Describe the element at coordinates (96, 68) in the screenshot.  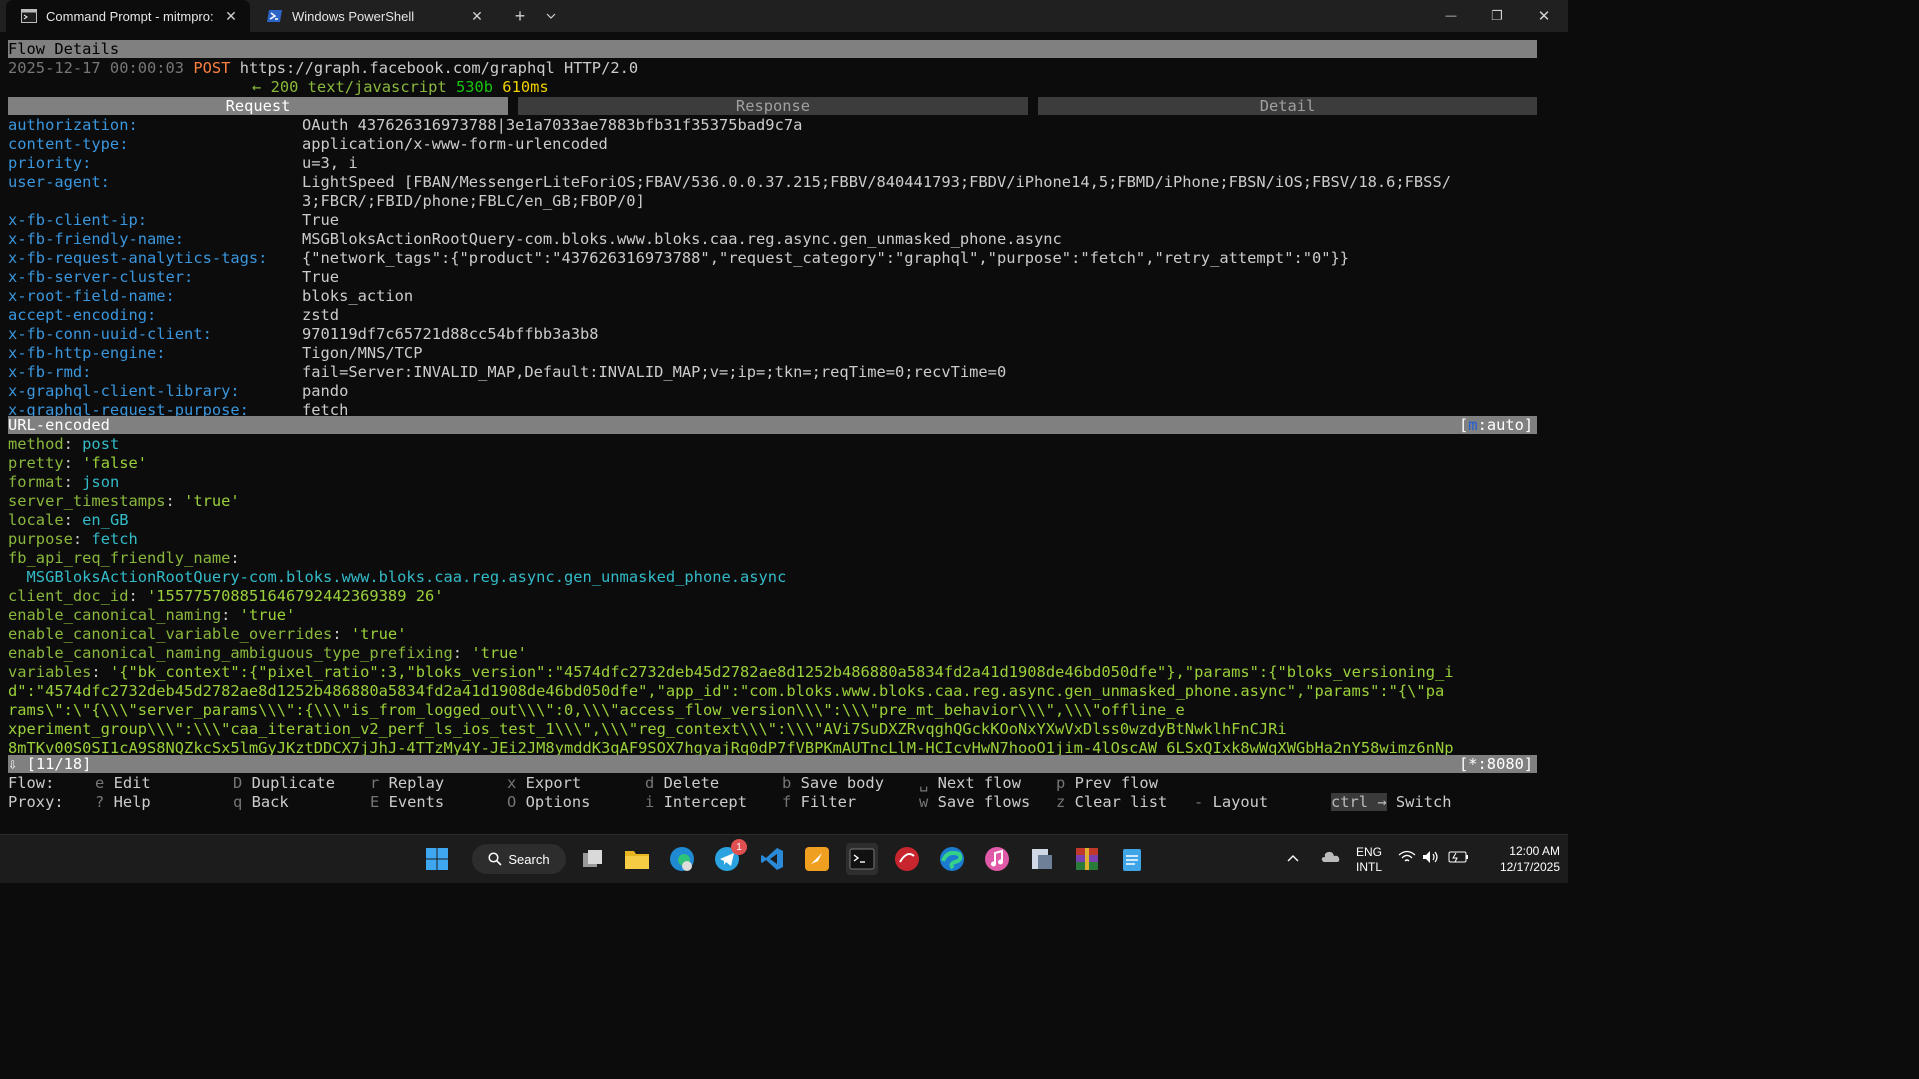
I see `flow-timestamp: 2025-12-17 00:00:03` at that location.